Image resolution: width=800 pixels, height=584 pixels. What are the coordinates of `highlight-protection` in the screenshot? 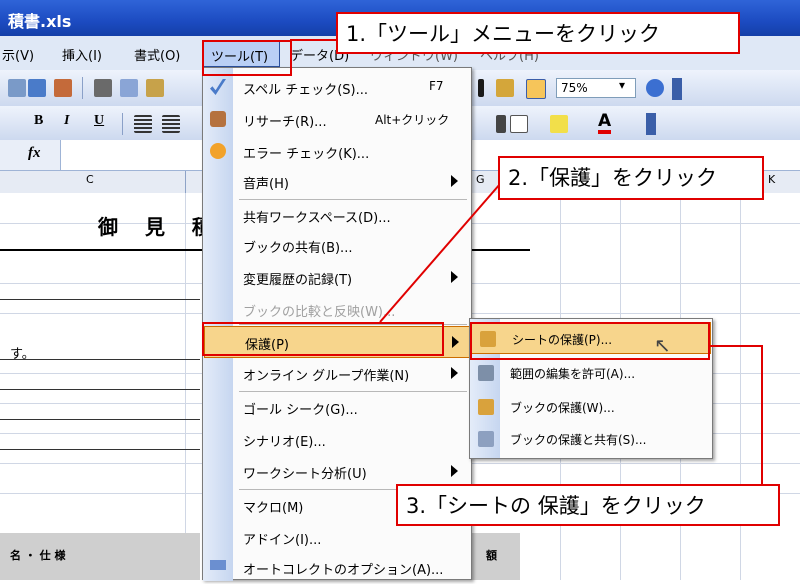 It's located at (323, 339).